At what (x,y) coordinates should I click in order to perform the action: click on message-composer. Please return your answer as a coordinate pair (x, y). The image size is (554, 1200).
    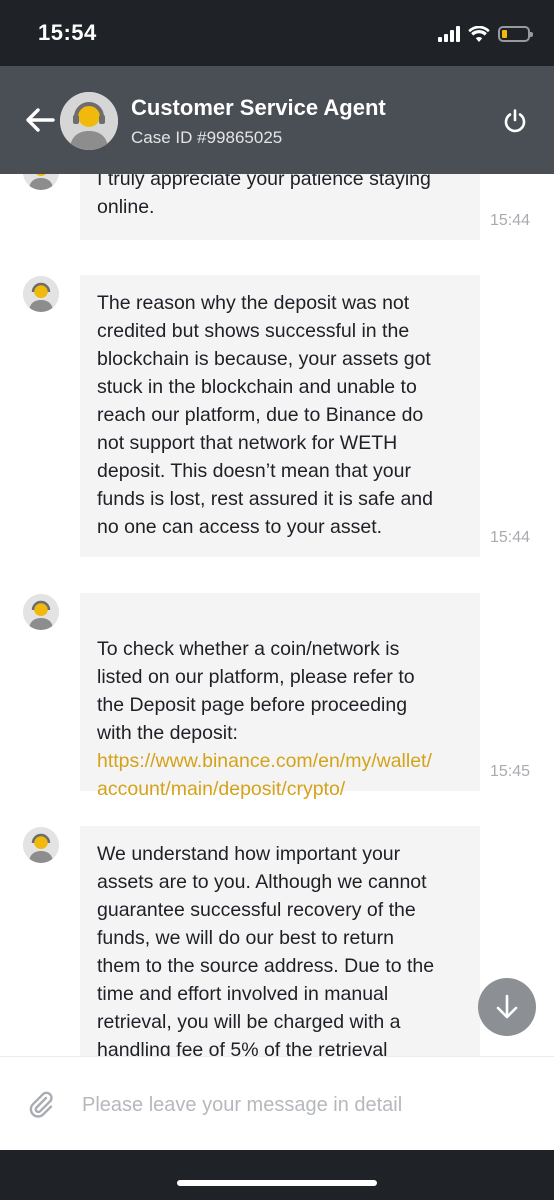
    Looking at the image, I should click on (277, 1103).